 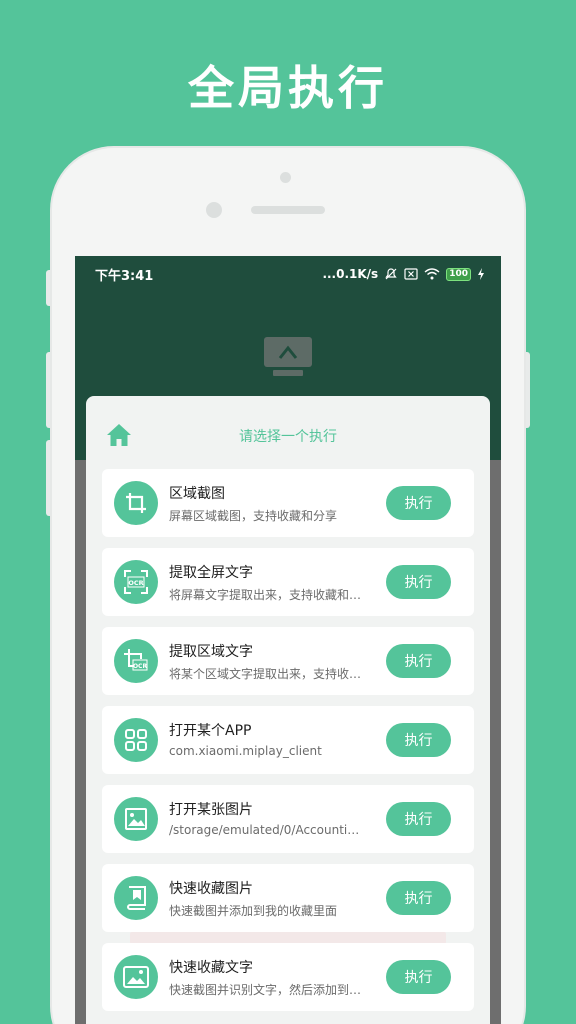 What do you see at coordinates (136, 503) in the screenshot?
I see `crop-icon` at bounding box center [136, 503].